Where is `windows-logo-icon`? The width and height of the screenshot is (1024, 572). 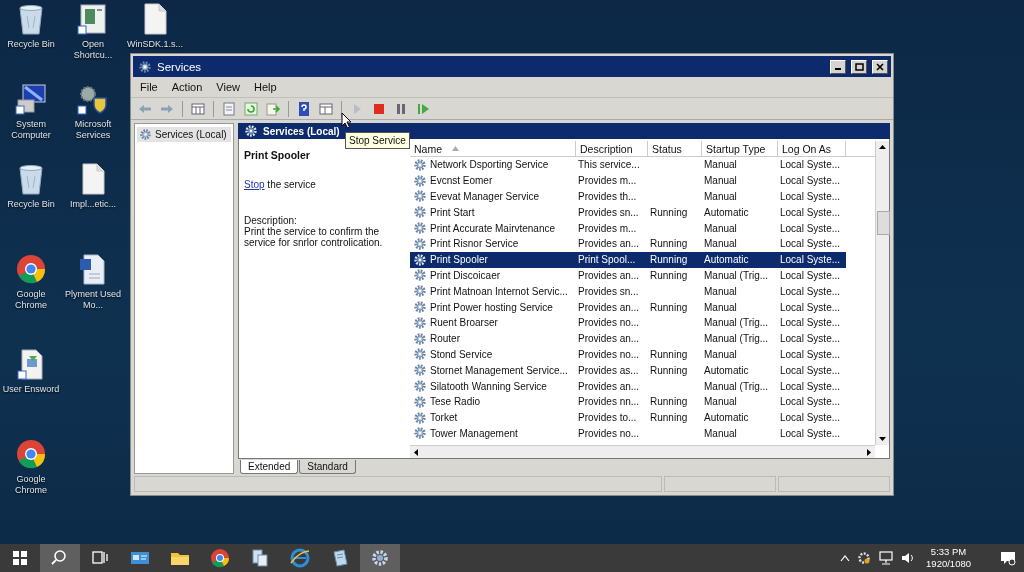 windows-logo-icon is located at coordinates (20, 558).